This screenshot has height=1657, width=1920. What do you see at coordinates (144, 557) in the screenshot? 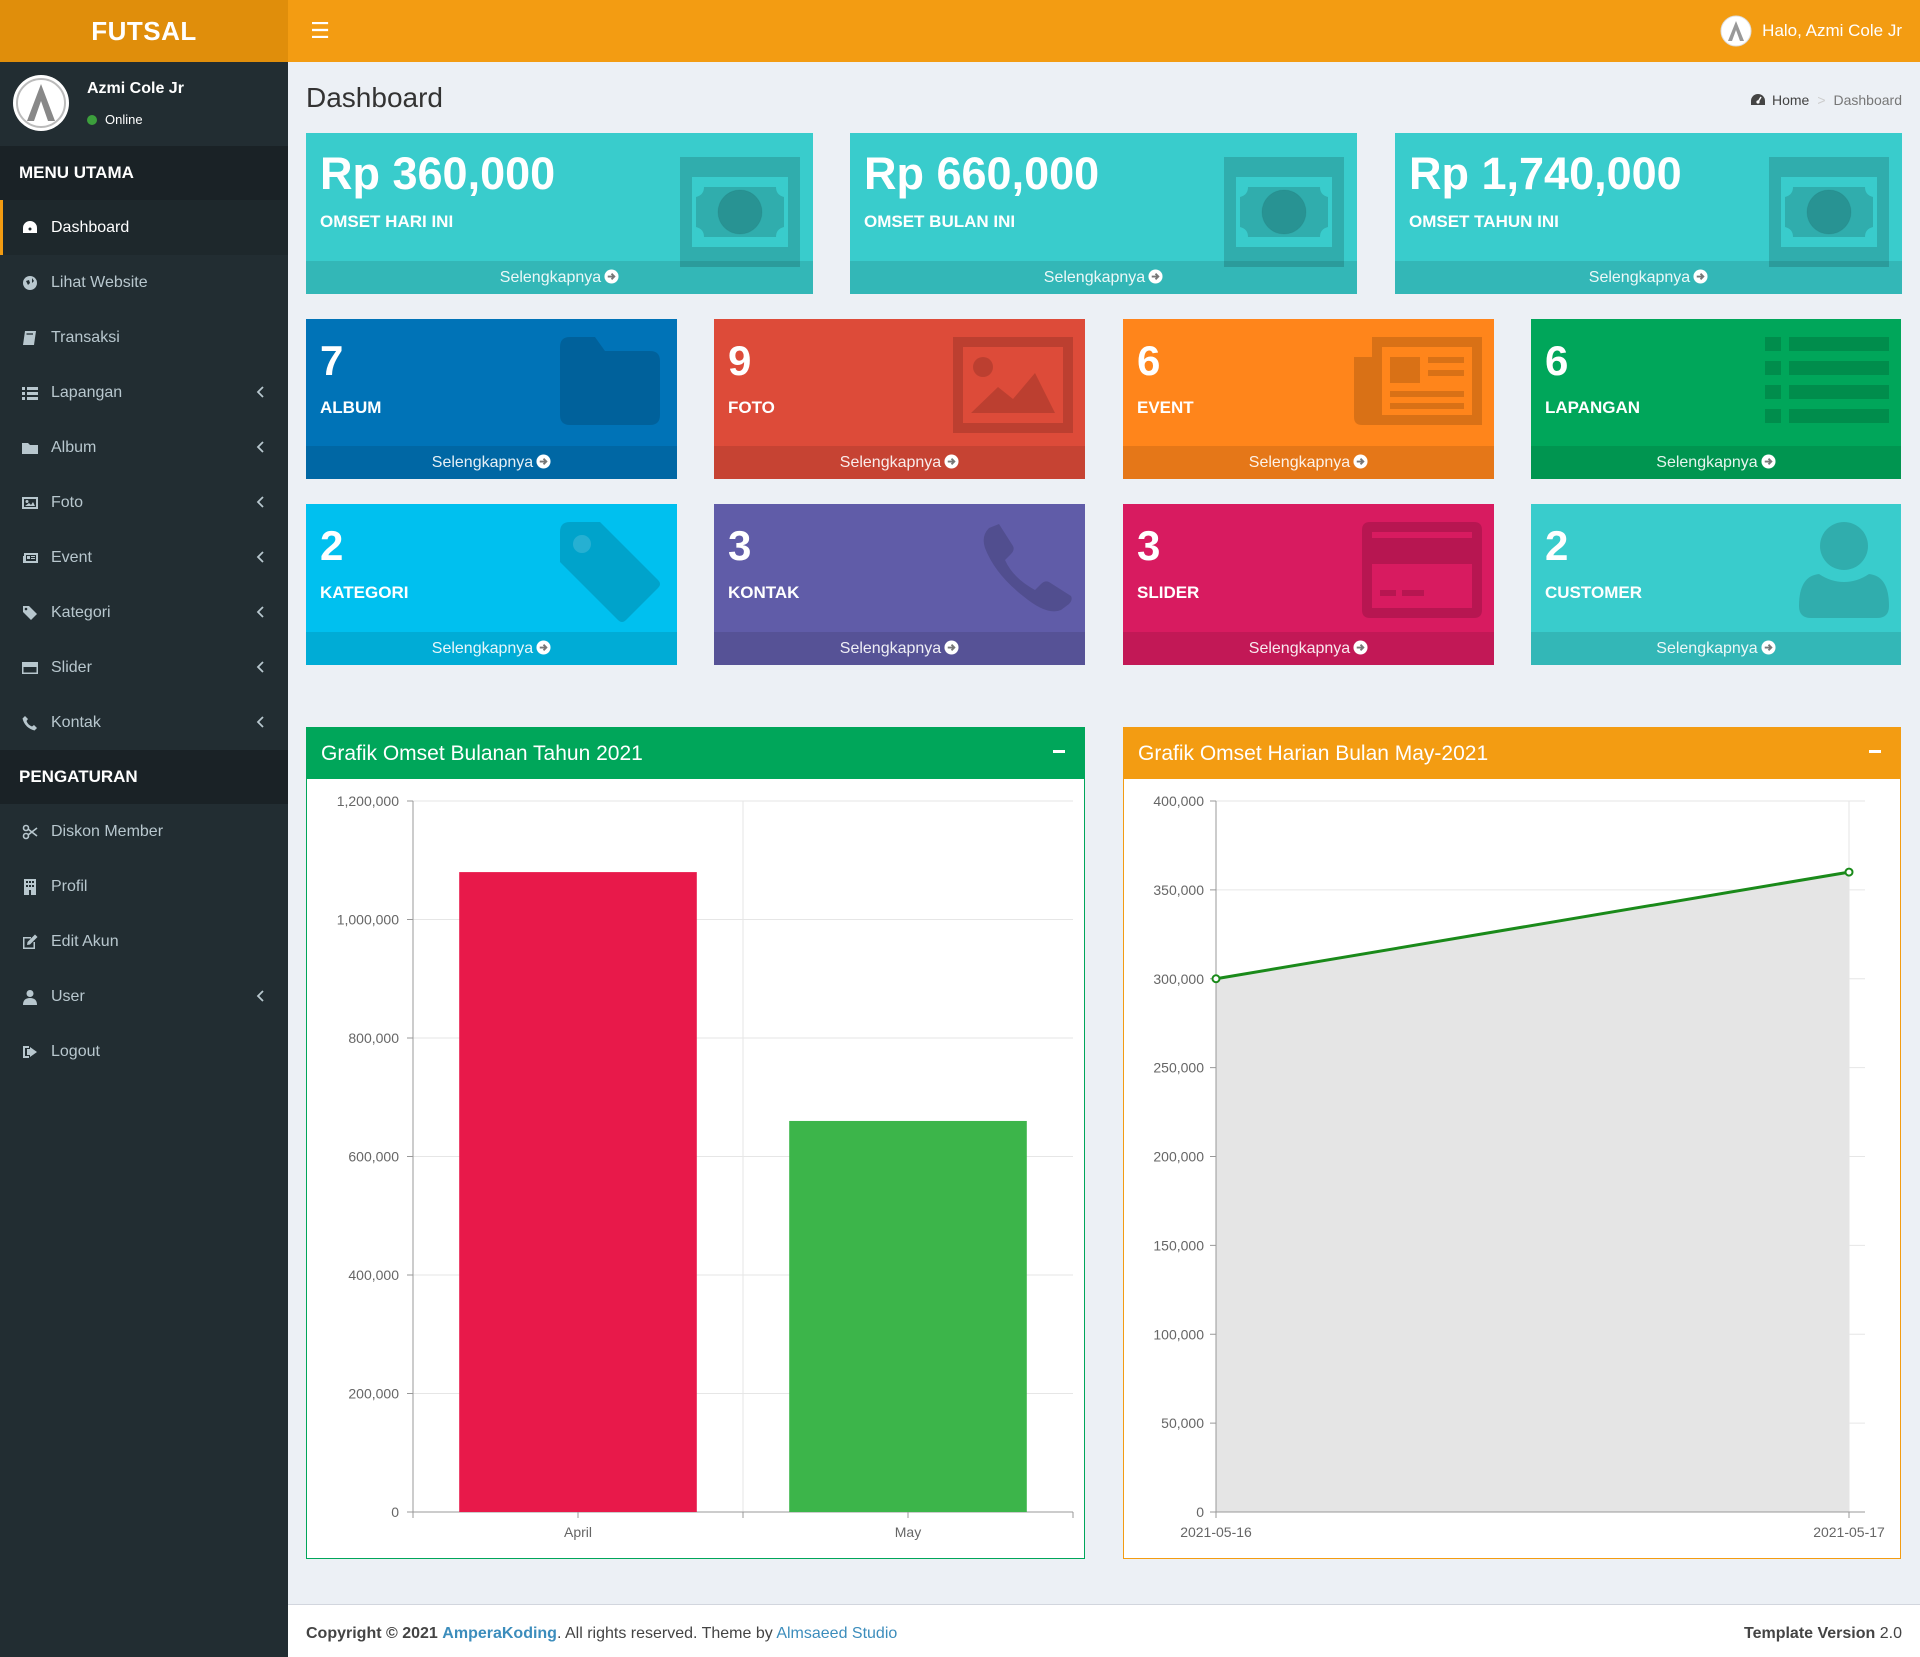
I see `sidebar-item-event: Event` at bounding box center [144, 557].